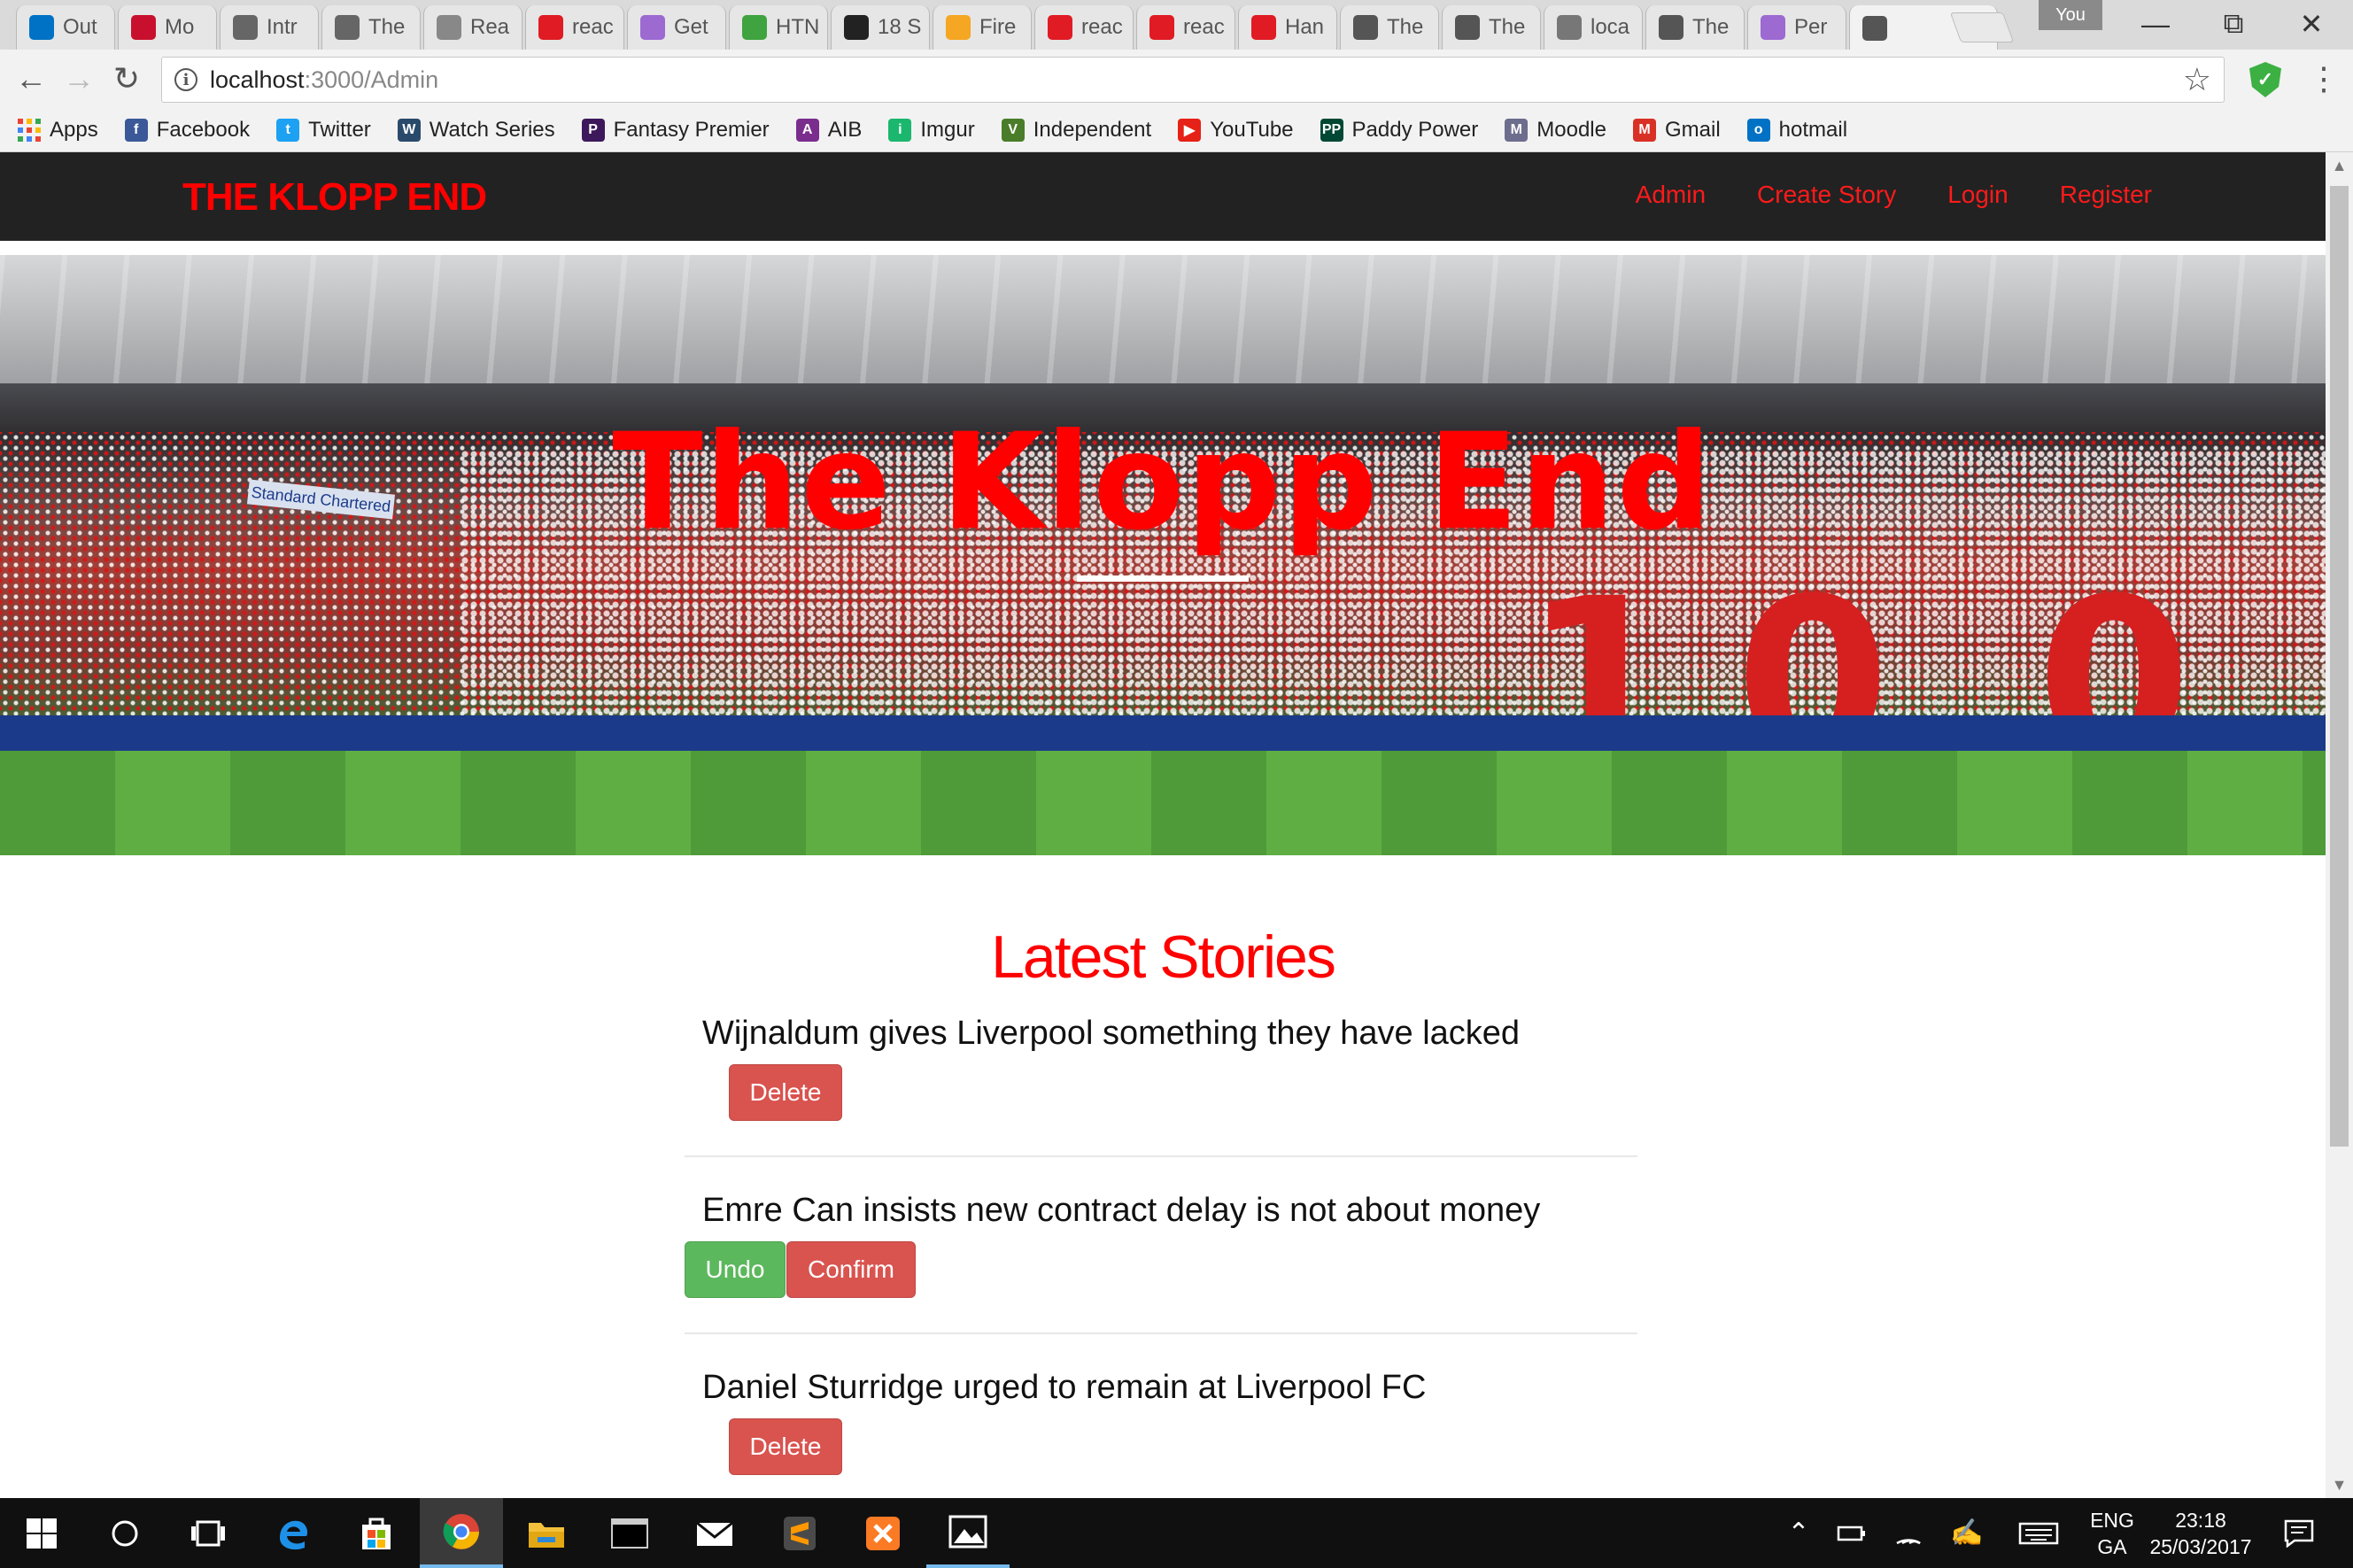 The height and width of the screenshot is (1568, 2353). What do you see at coordinates (546, 1533) in the screenshot?
I see `file-explorer-icon` at bounding box center [546, 1533].